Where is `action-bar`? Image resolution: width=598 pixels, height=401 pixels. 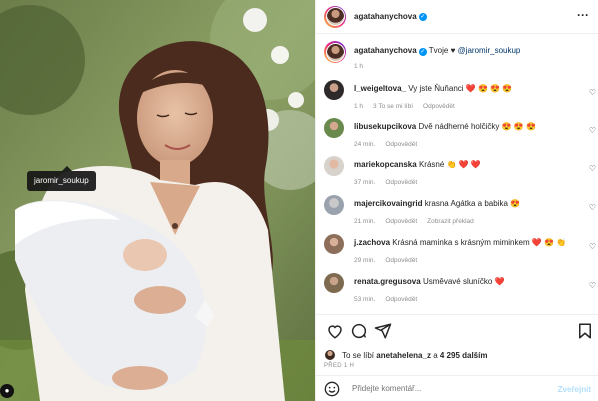
action-bar is located at coordinates (459, 332).